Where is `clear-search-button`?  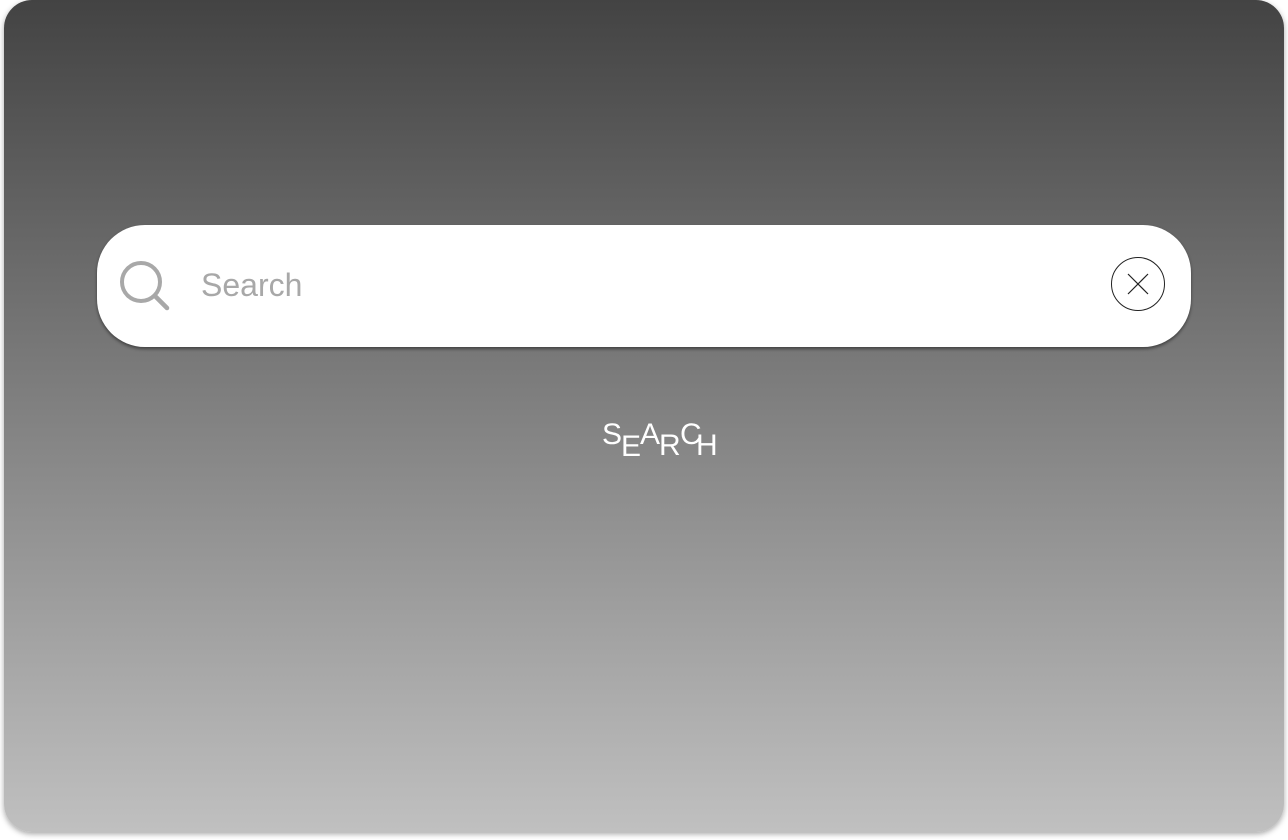
clear-search-button is located at coordinates (1138, 284).